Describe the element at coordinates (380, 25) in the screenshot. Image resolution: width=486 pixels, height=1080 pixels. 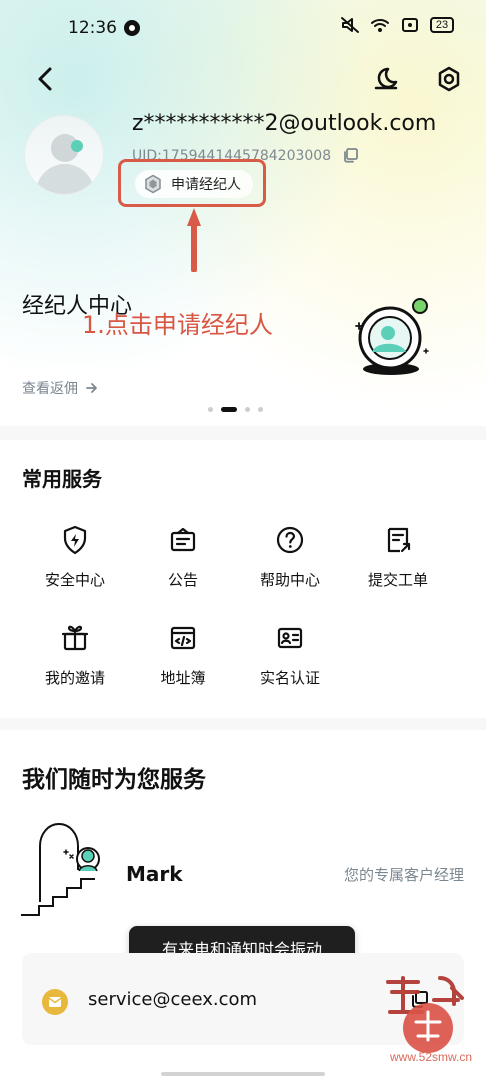
I see `wifi-icon` at that location.